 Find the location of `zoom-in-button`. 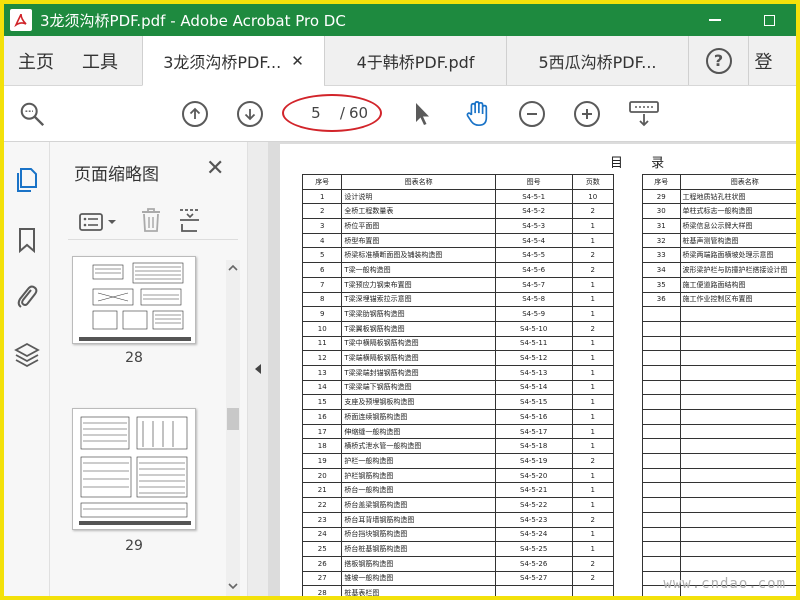

zoom-in-button is located at coordinates (587, 114).